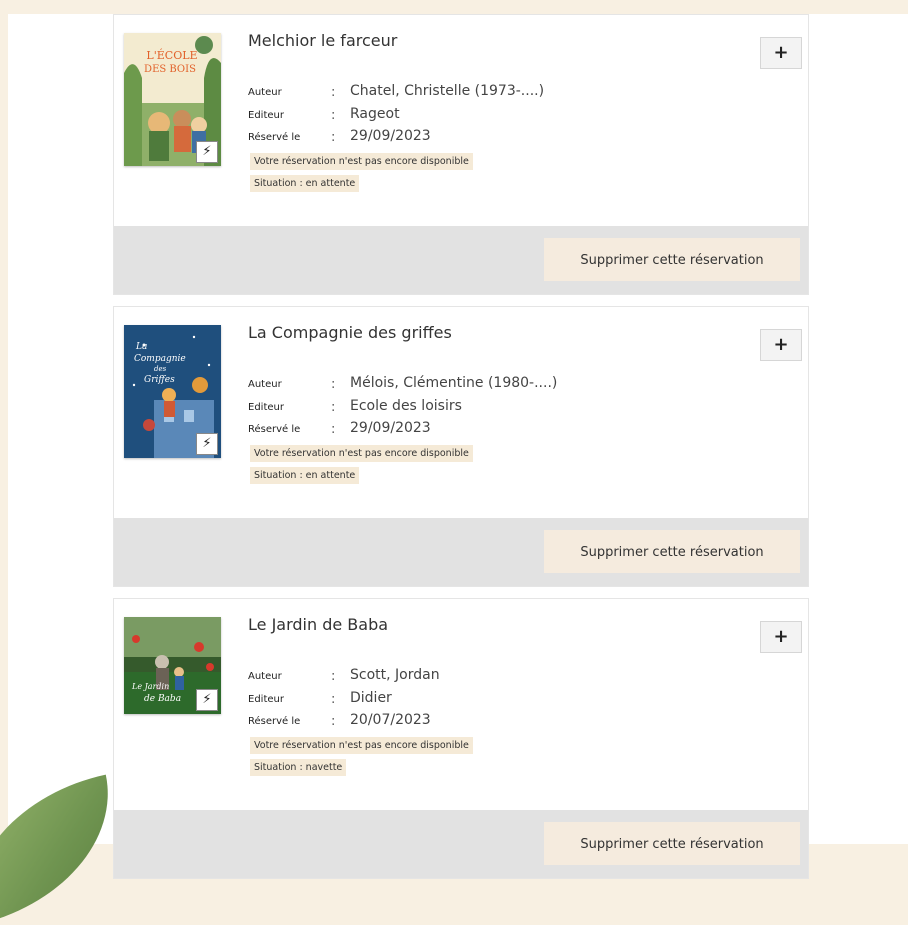  I want to click on cover-title-line: Griffes, so click(159, 380).